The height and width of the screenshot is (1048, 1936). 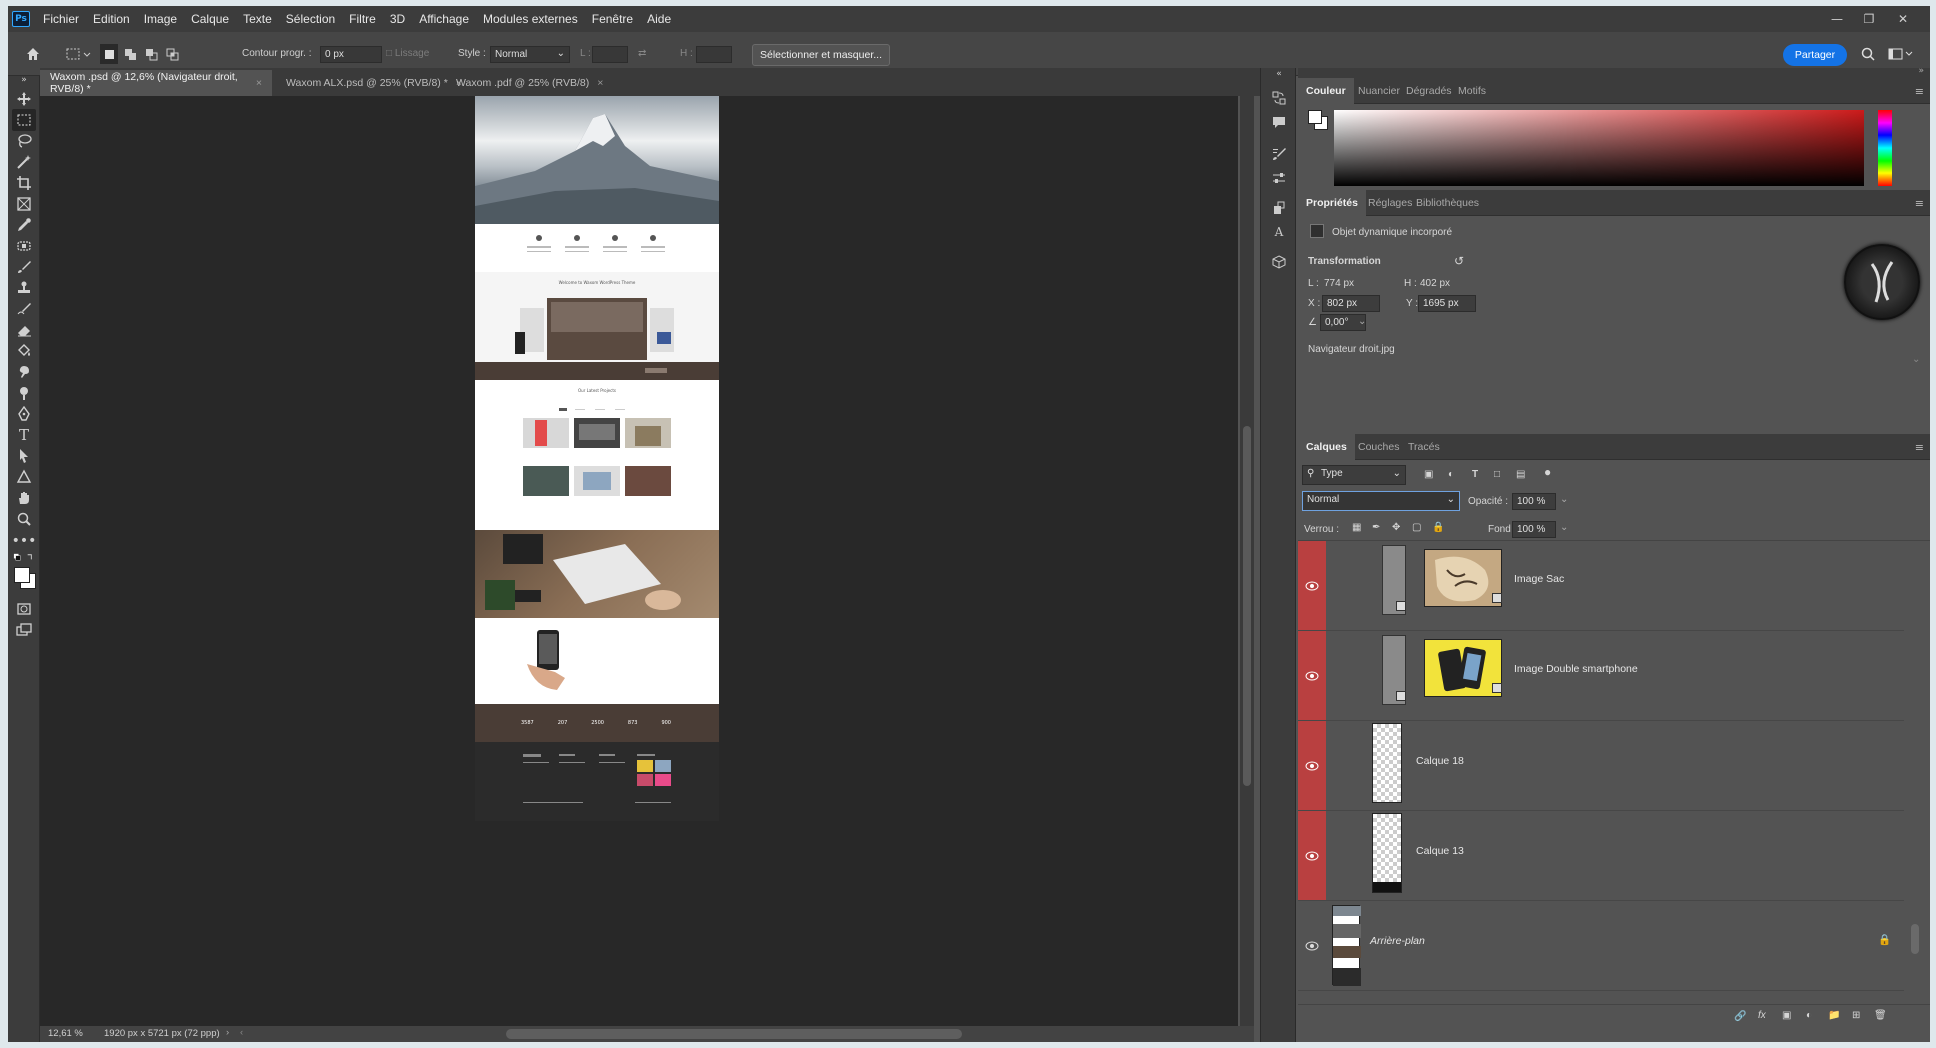 I want to click on quick-mask-icon, so click(x=24, y=609).